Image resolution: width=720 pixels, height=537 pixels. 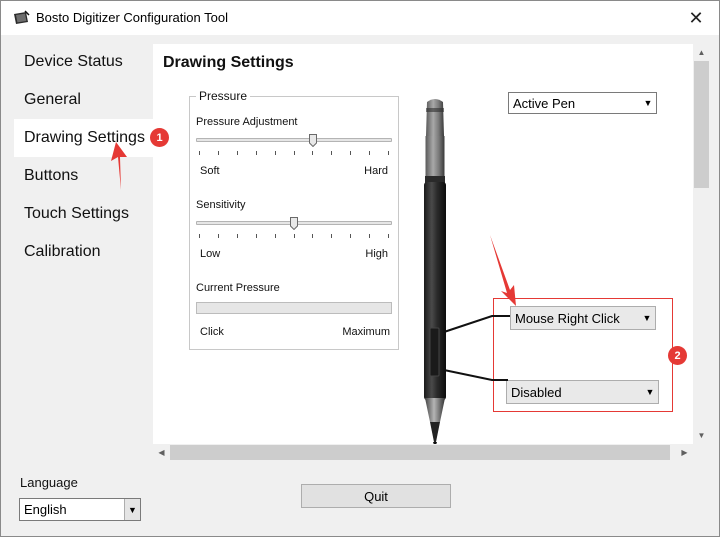 What do you see at coordinates (80, 509) in the screenshot?
I see `language-select: English ▼` at bounding box center [80, 509].